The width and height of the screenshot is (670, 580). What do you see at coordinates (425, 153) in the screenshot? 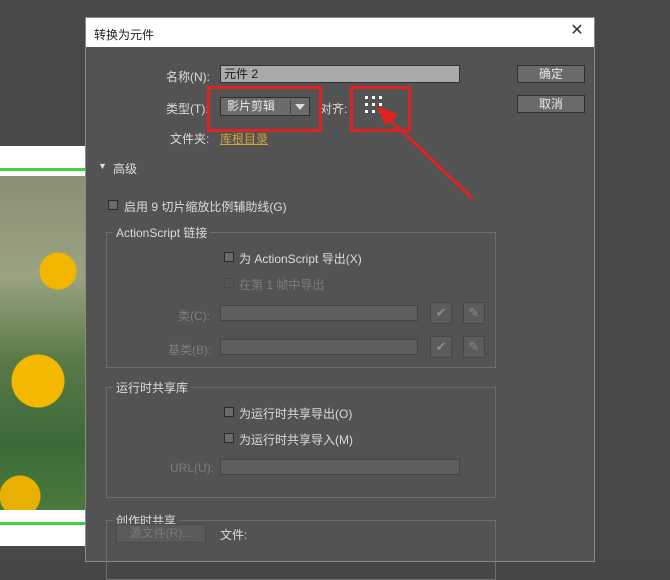
I see `annotation-arrow-icon` at bounding box center [425, 153].